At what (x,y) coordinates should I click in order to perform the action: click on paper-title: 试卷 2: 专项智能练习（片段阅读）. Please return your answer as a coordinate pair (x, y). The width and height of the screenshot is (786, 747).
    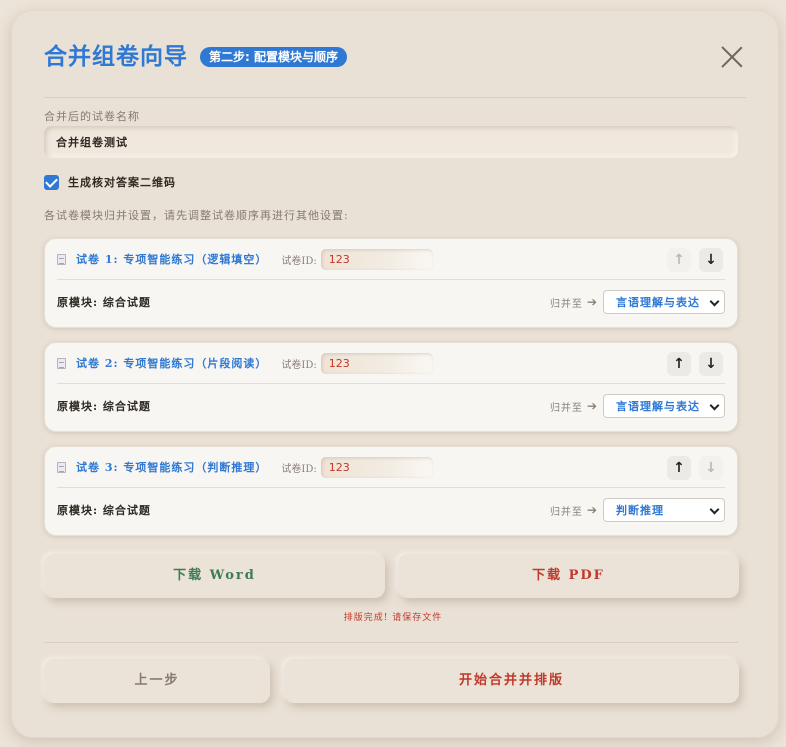
    Looking at the image, I should click on (172, 363).